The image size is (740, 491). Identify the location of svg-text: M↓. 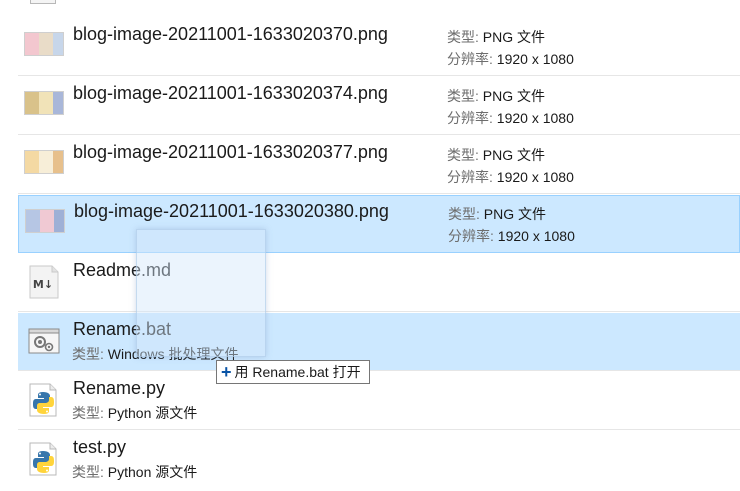
(43, 284).